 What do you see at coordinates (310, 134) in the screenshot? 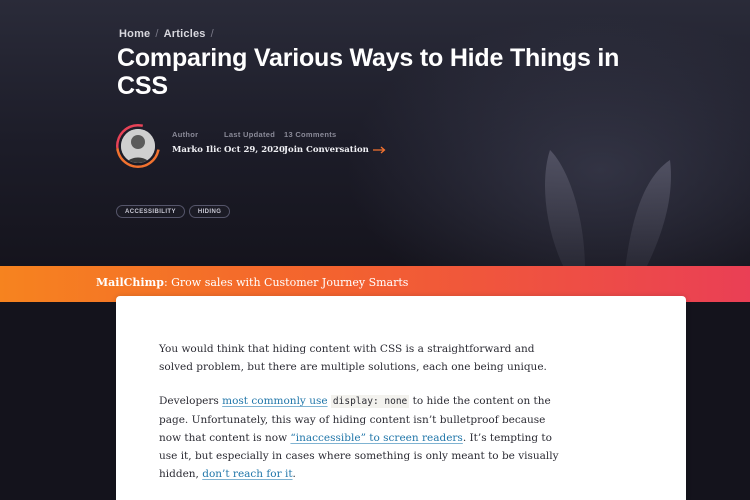
I see `comments-count: 13 Comments` at bounding box center [310, 134].